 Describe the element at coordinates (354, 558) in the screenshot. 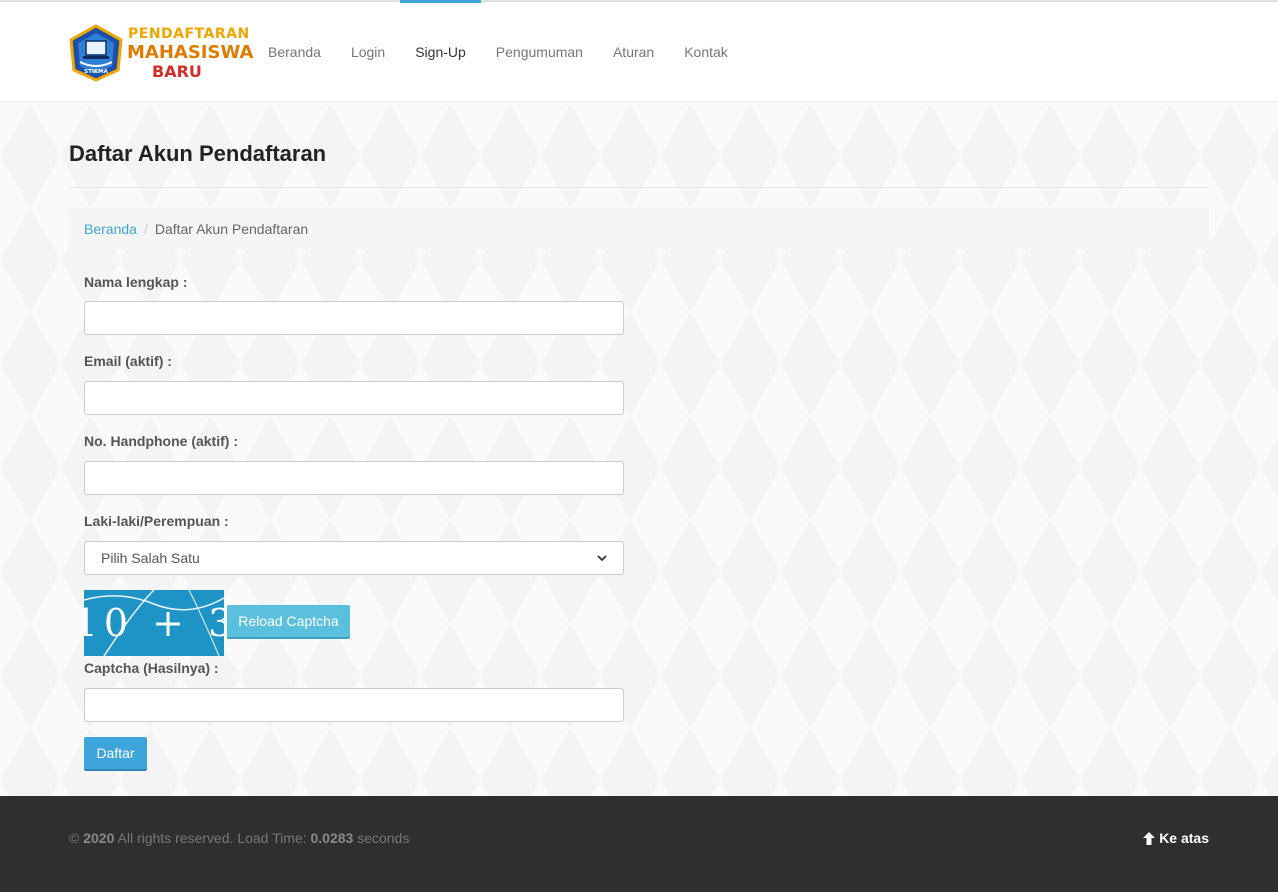

I see `gender-select: Pilih Salah Satu` at that location.